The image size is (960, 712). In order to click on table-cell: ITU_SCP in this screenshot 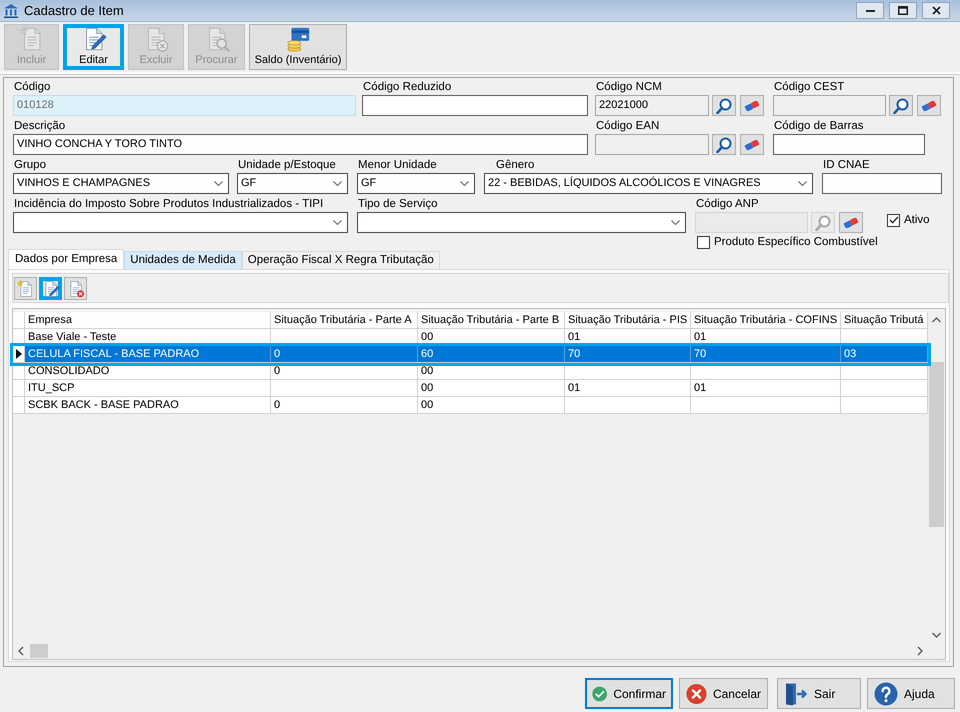, I will do `click(148, 388)`.